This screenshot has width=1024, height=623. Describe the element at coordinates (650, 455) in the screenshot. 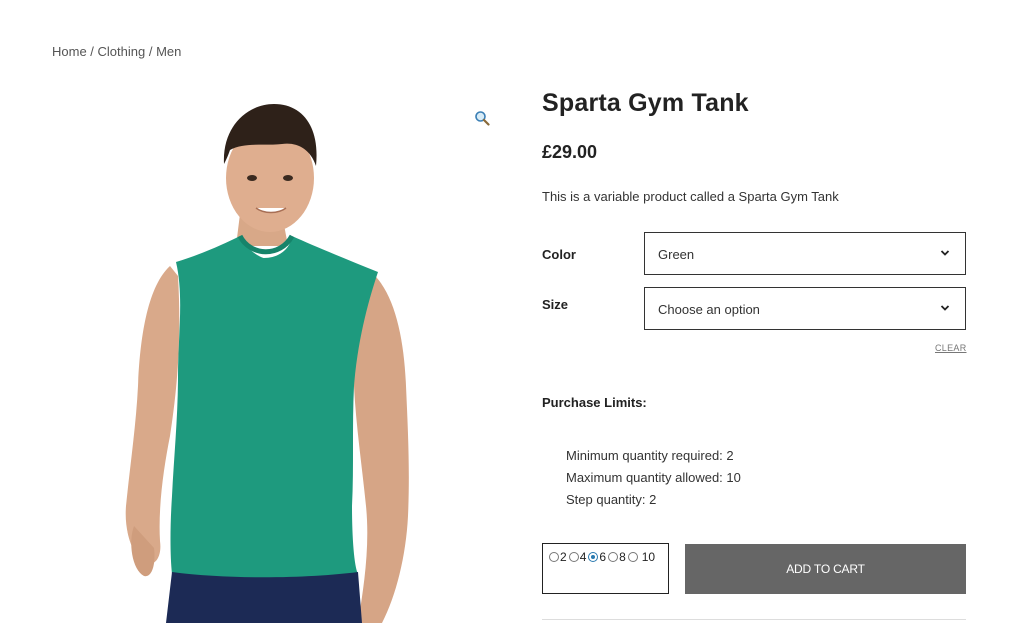

I see `min-quantity-text: Minimum quantity required: 2` at that location.